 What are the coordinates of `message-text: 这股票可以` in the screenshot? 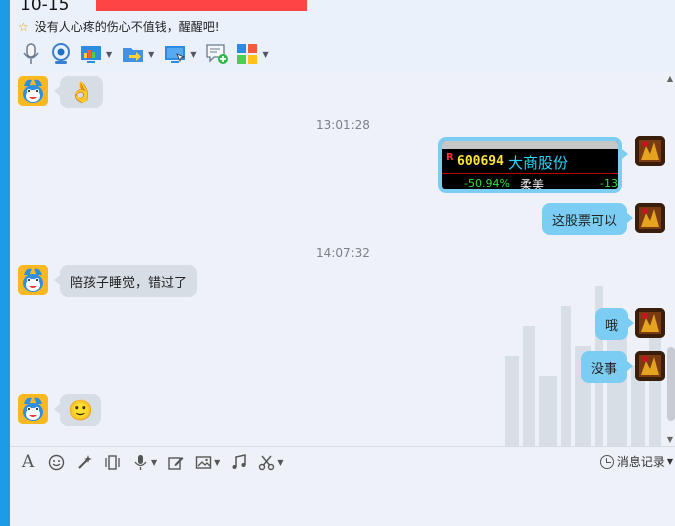 It's located at (585, 221).